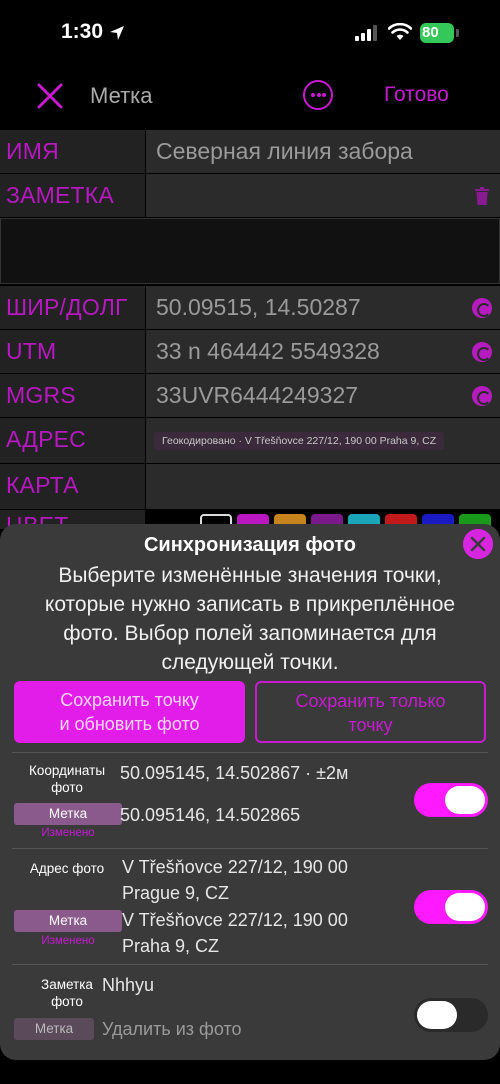 The height and width of the screenshot is (1084, 500). Describe the element at coordinates (67, 868) in the screenshot. I see `sync-label-address: Адрес фото` at that location.